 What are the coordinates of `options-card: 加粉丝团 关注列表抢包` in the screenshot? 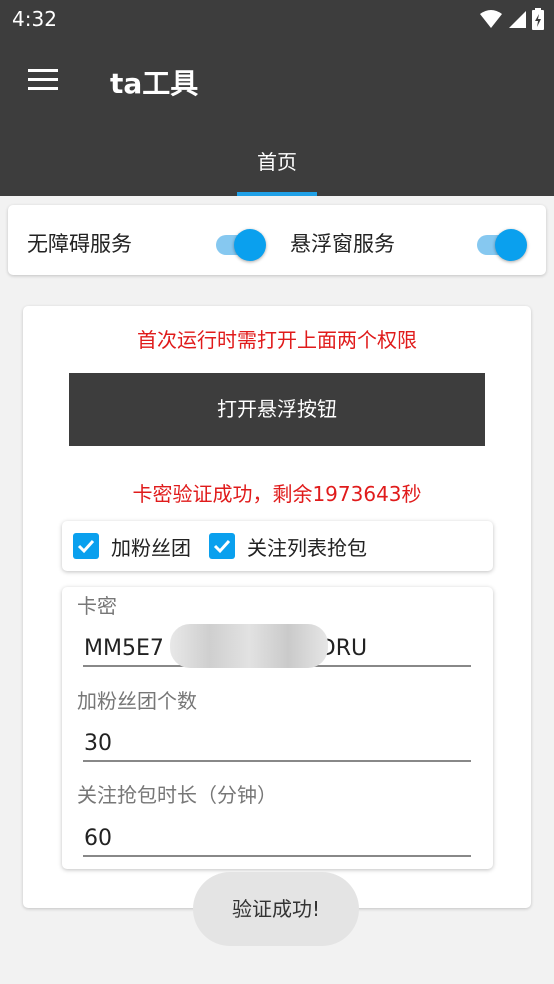 It's located at (277, 546).